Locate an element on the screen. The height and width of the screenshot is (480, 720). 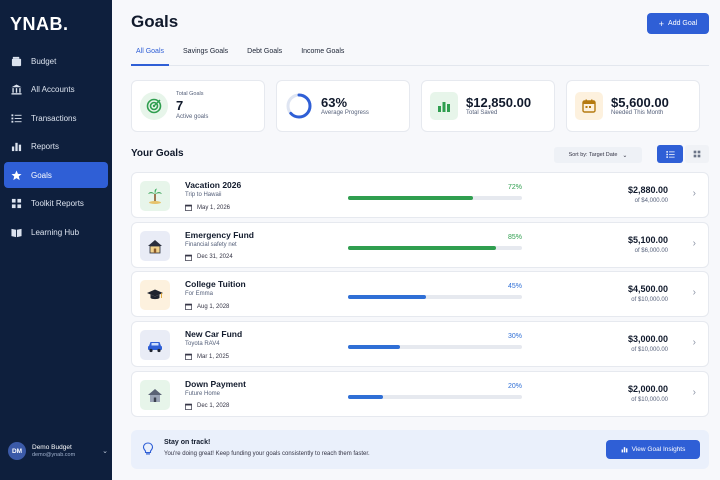
goal-date: May 1, 2026 is located at coordinates (207, 207).